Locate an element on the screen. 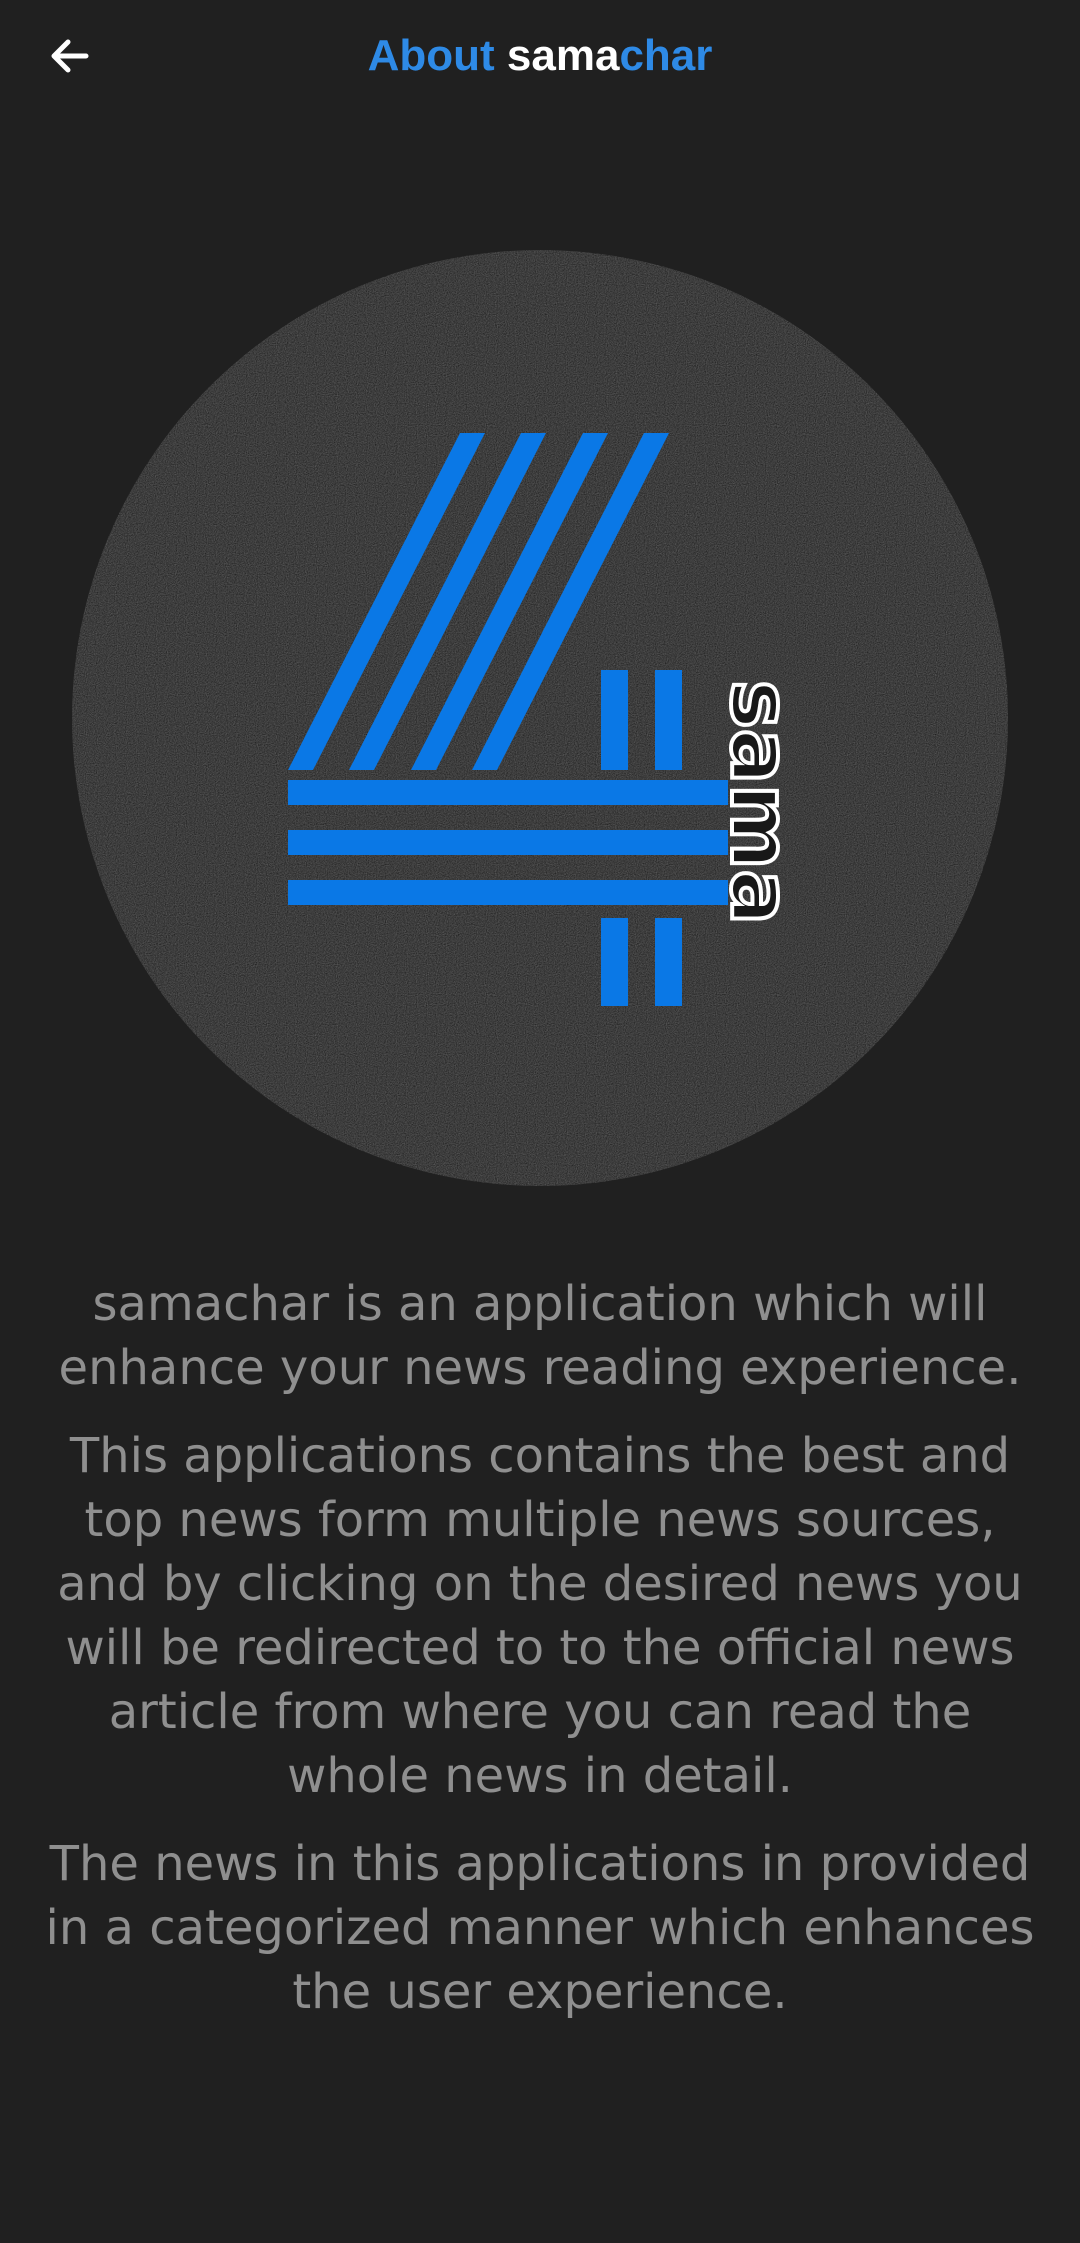 This screenshot has height=2243, width=1080. title-char: char is located at coordinates (666, 55).